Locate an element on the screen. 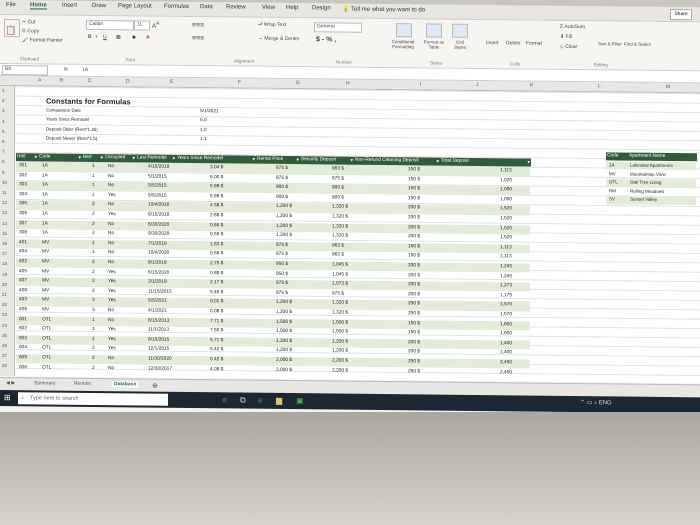  align-left-icon: ≡≡≡ is located at coordinates (198, 38).